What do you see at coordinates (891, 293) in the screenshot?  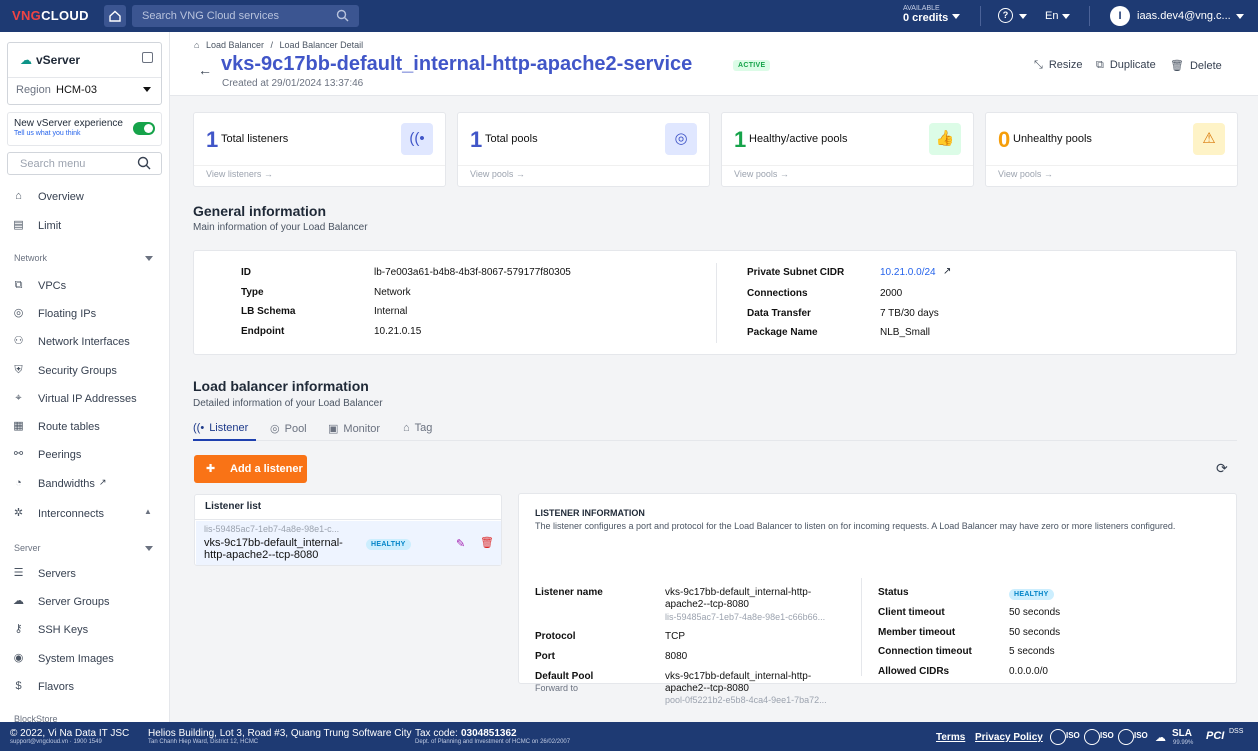 I see `connections-value: 2000` at bounding box center [891, 293].